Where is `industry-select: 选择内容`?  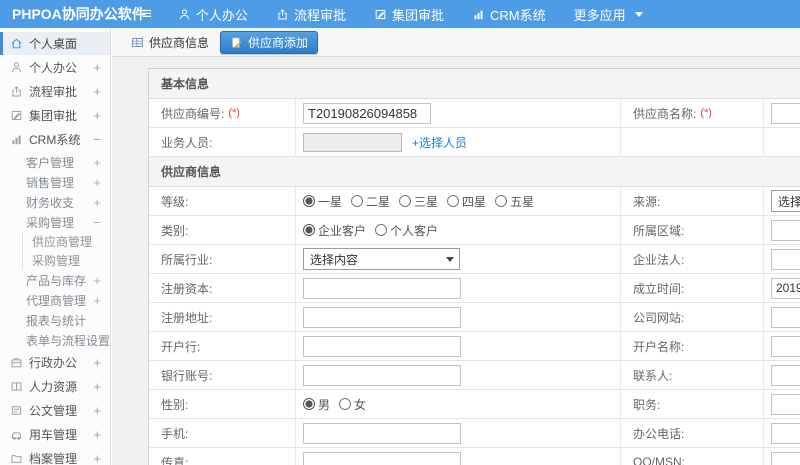 industry-select: 选择内容 is located at coordinates (381, 259).